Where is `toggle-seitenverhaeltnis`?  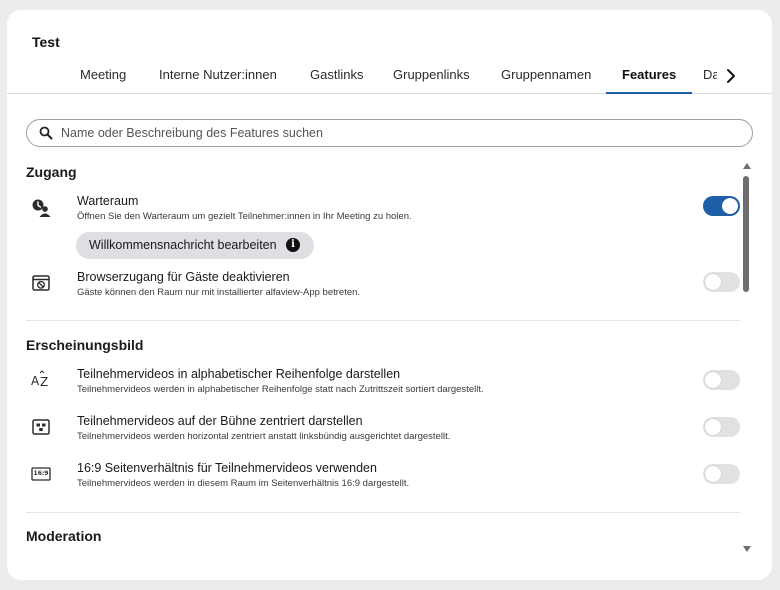 toggle-seitenverhaeltnis is located at coordinates (721, 474).